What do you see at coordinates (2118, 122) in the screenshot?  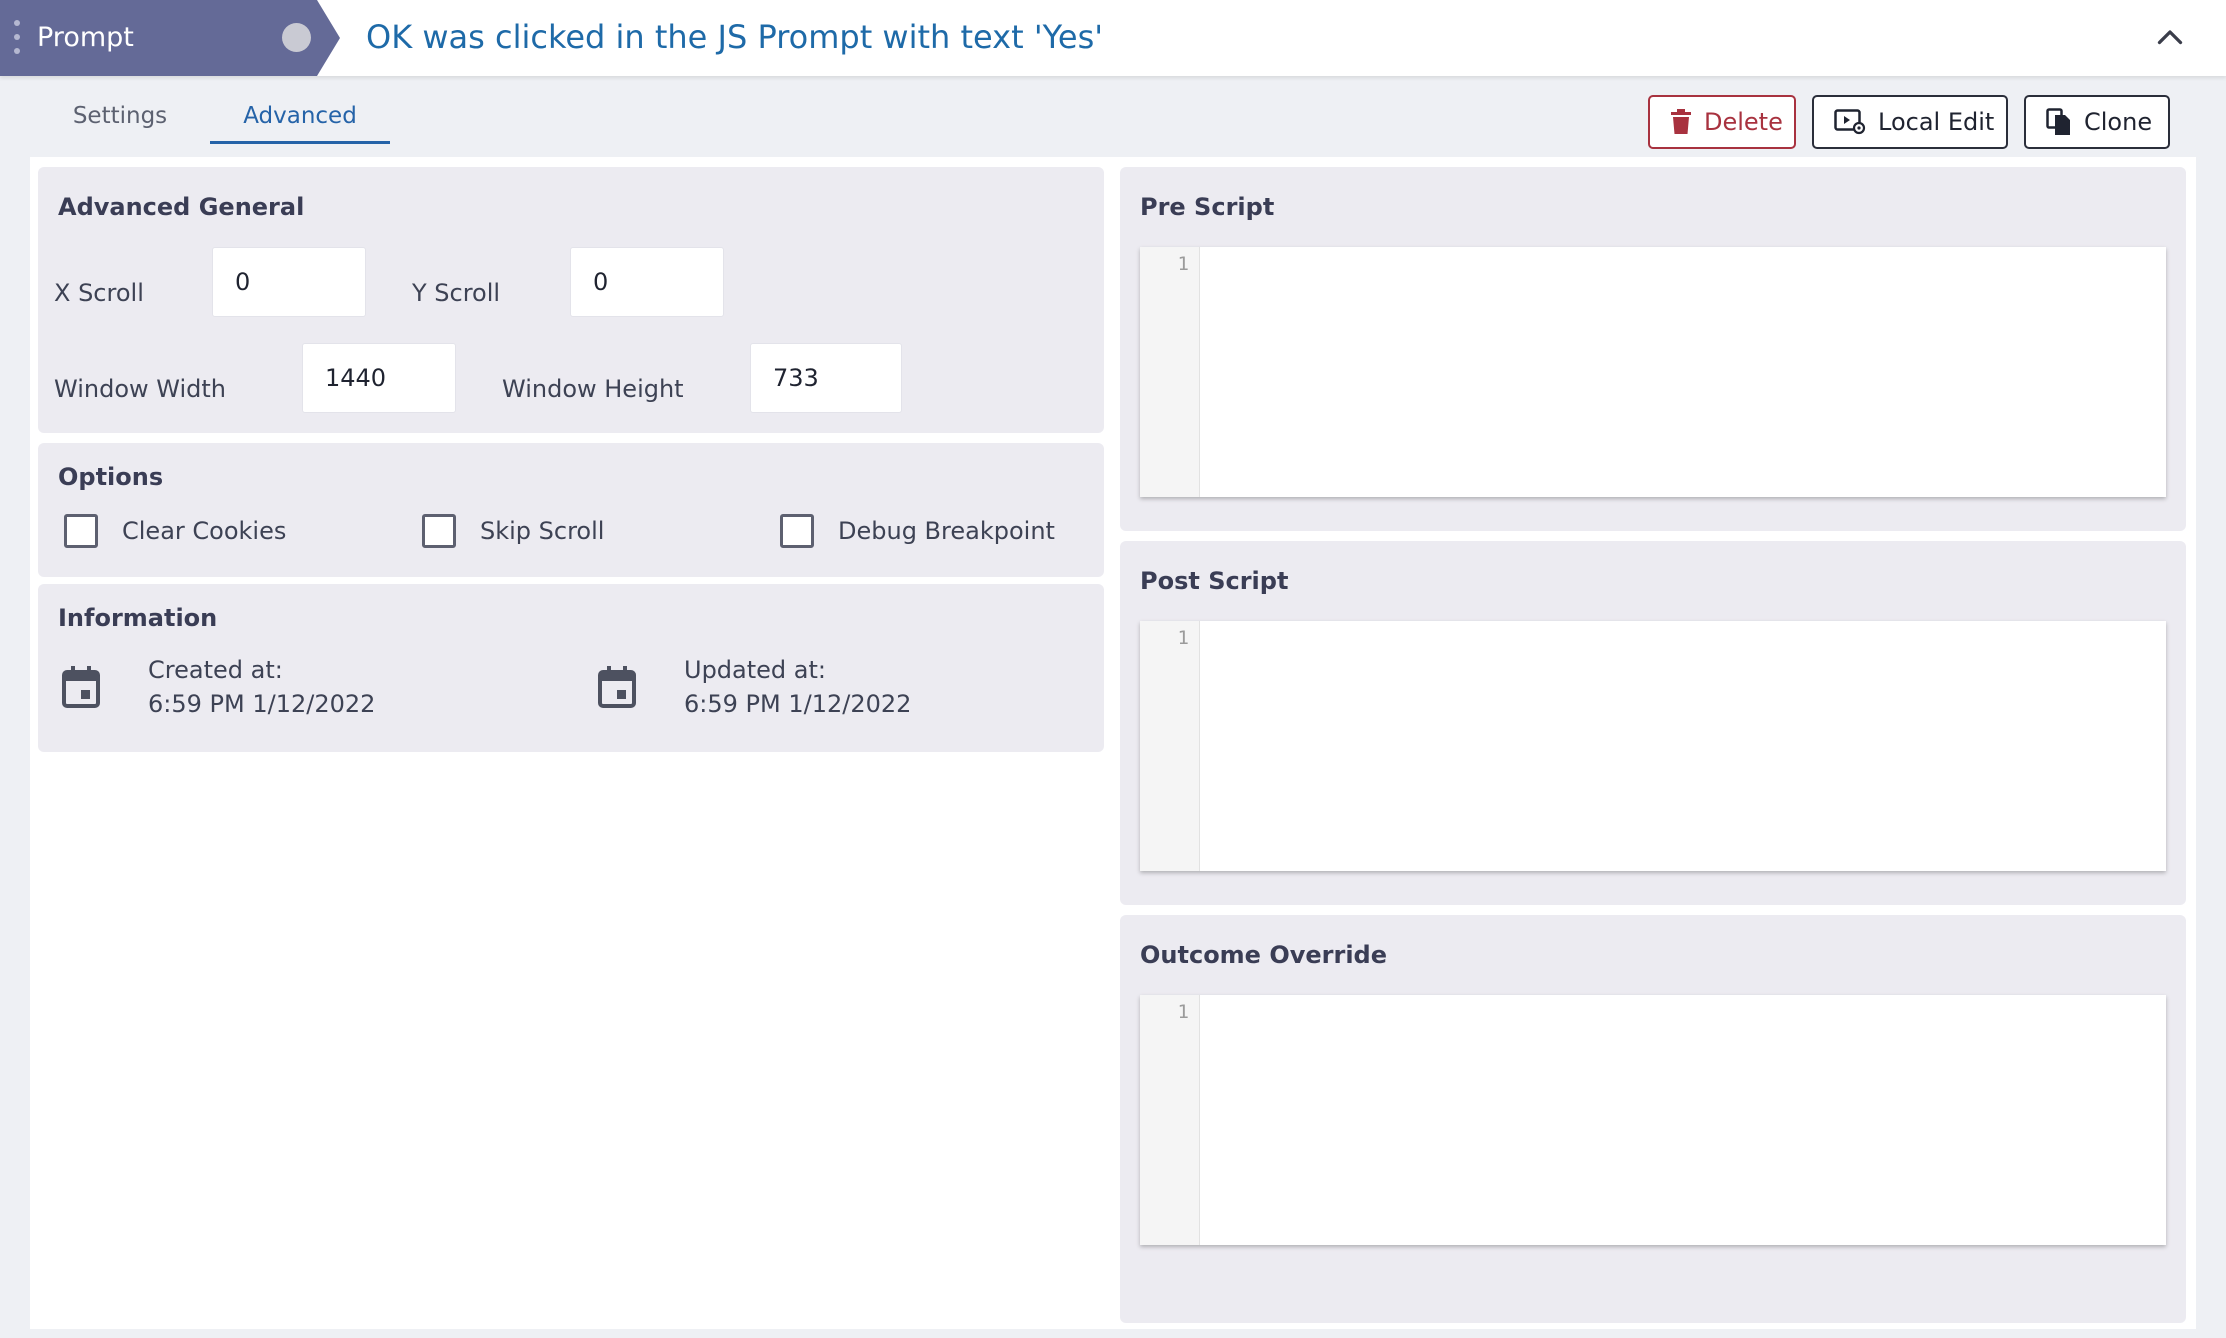 I see `clone-button-label: Clone` at bounding box center [2118, 122].